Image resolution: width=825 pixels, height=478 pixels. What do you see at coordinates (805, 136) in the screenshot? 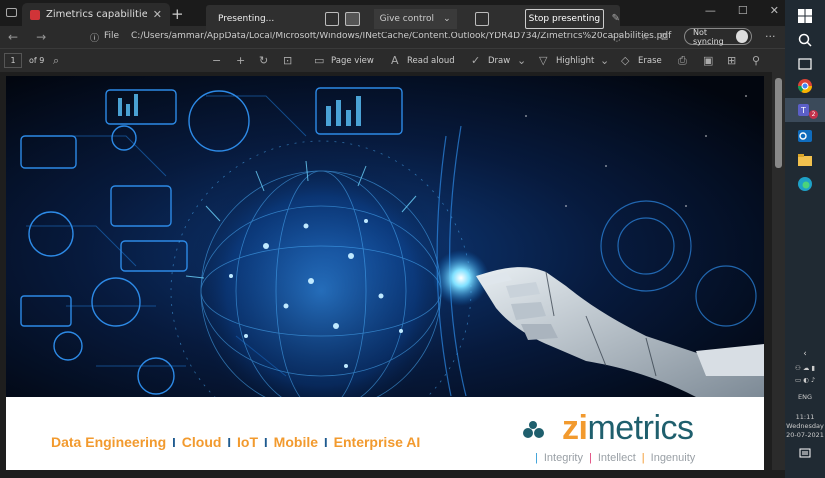
I see `outlook-icon` at bounding box center [805, 136].